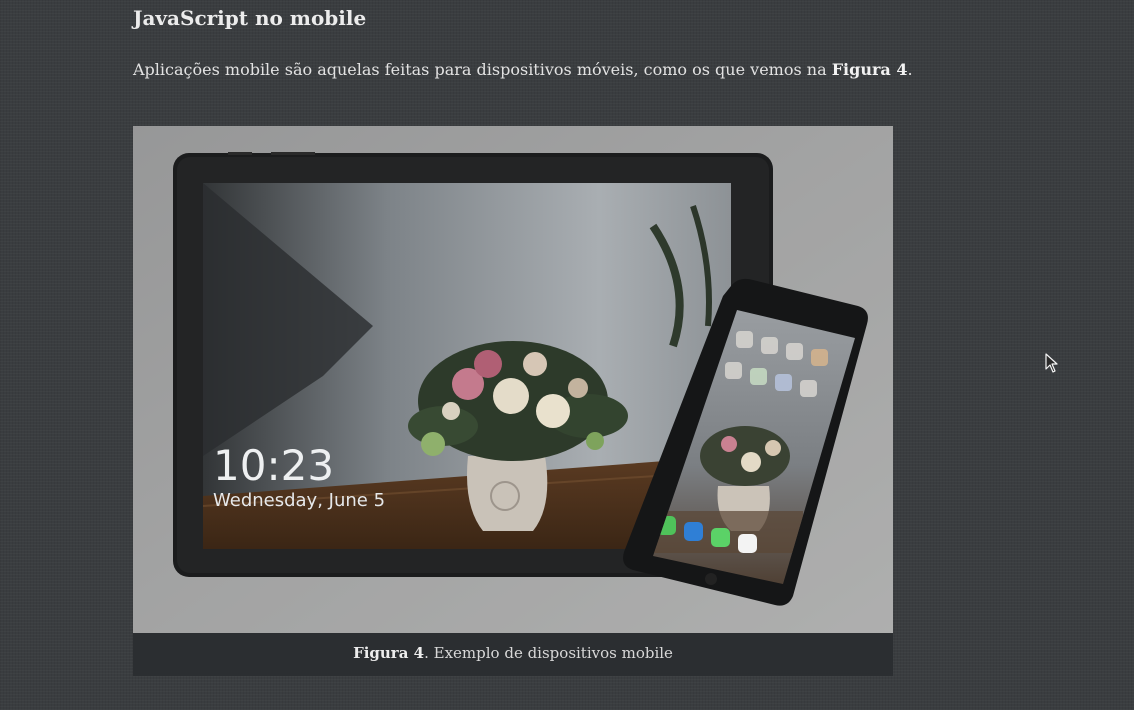 Image resolution: width=1134 pixels, height=710 pixels. I want to click on tablet-date-text: Wednesday, June 5, so click(299, 500).